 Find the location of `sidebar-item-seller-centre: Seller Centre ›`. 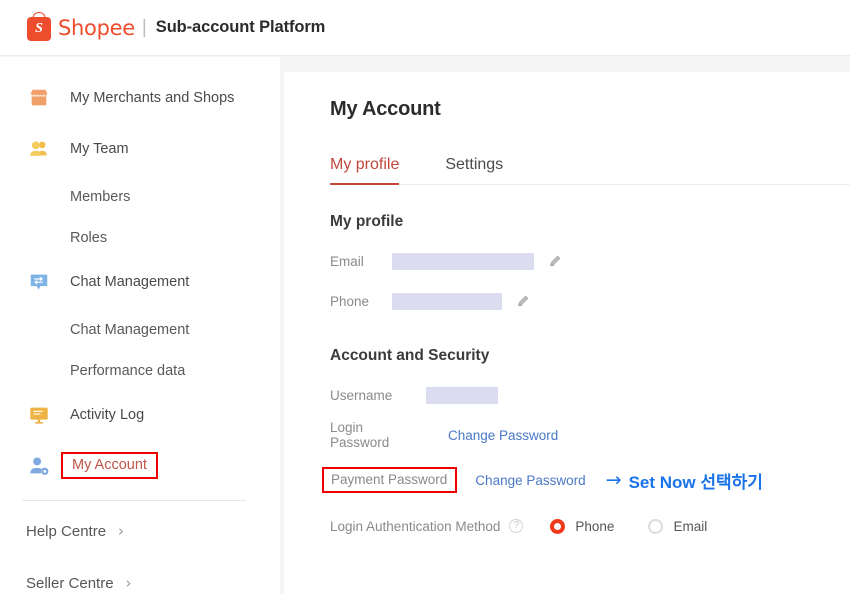

sidebar-item-seller-centre: Seller Centre › is located at coordinates (140, 580).